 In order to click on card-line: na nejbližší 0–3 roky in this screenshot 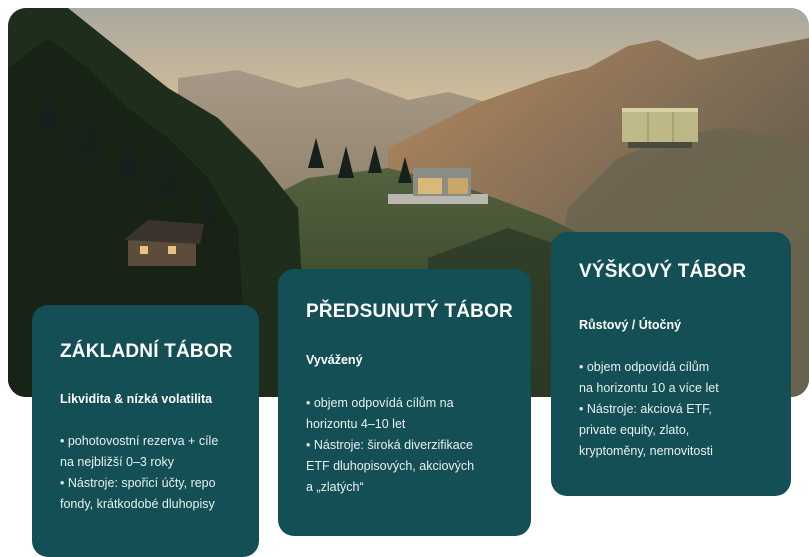, I will do `click(117, 462)`.